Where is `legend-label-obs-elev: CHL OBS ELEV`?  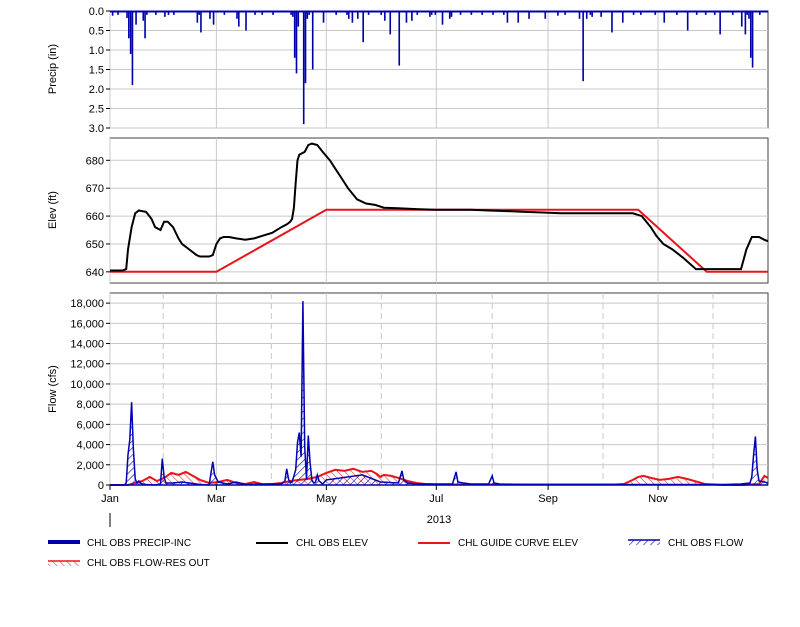
legend-label-obs-elev: CHL OBS ELEV is located at coordinates (332, 543).